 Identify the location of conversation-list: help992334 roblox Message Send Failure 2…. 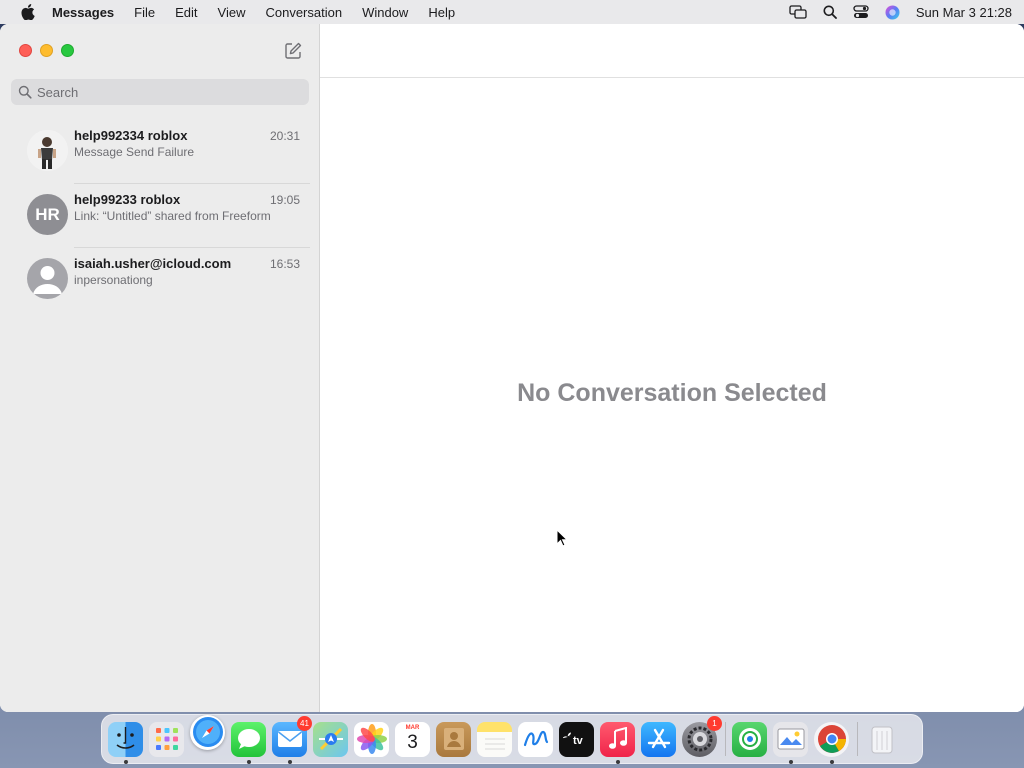
(160, 216).